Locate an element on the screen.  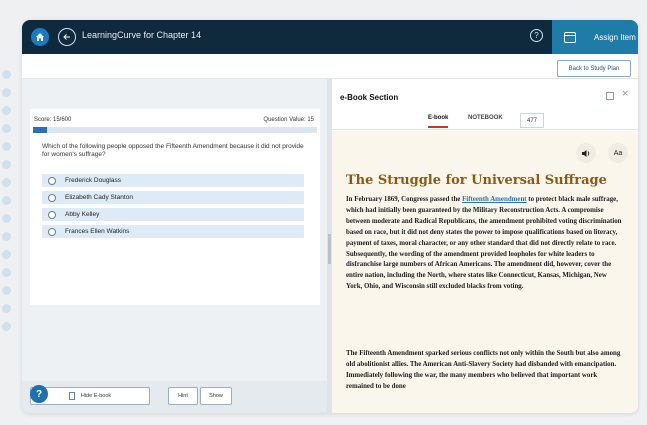
close-icon: × is located at coordinates (625, 94).